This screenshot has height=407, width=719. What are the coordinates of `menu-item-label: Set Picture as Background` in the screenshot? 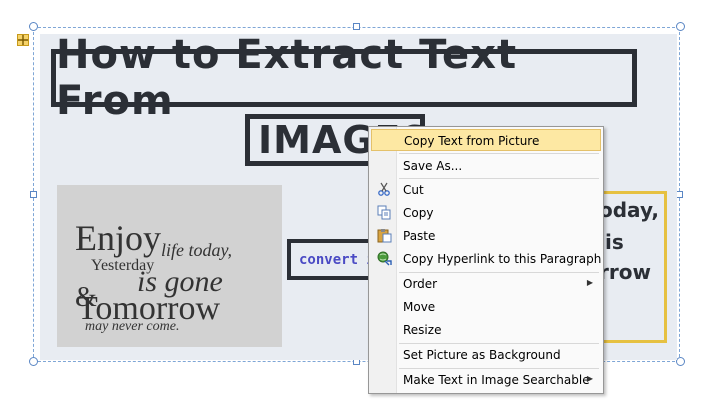 It's located at (482, 355).